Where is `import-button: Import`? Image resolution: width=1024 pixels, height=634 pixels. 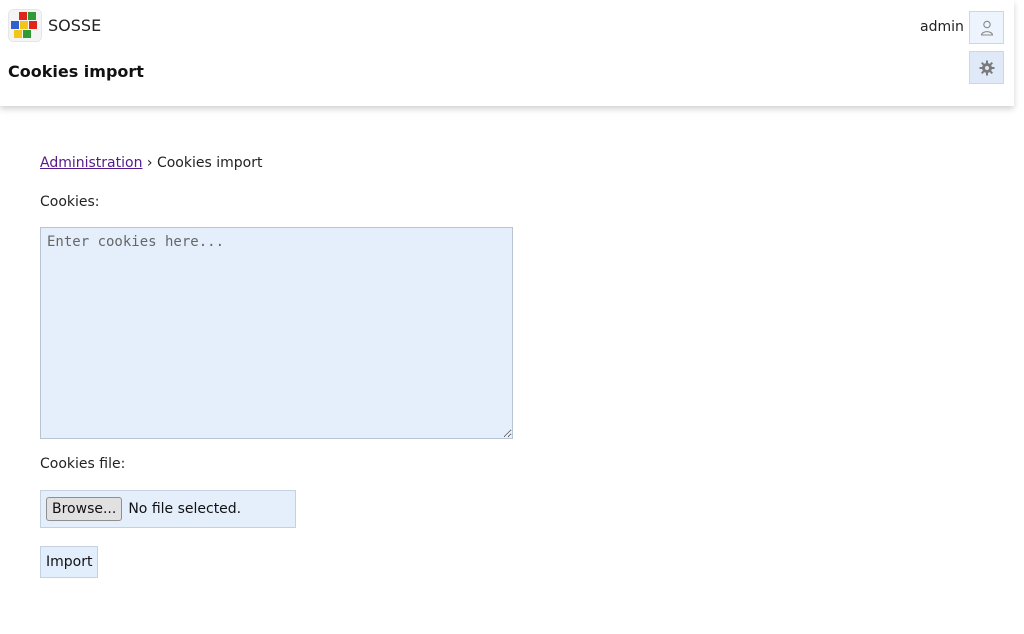
import-button: Import is located at coordinates (69, 562).